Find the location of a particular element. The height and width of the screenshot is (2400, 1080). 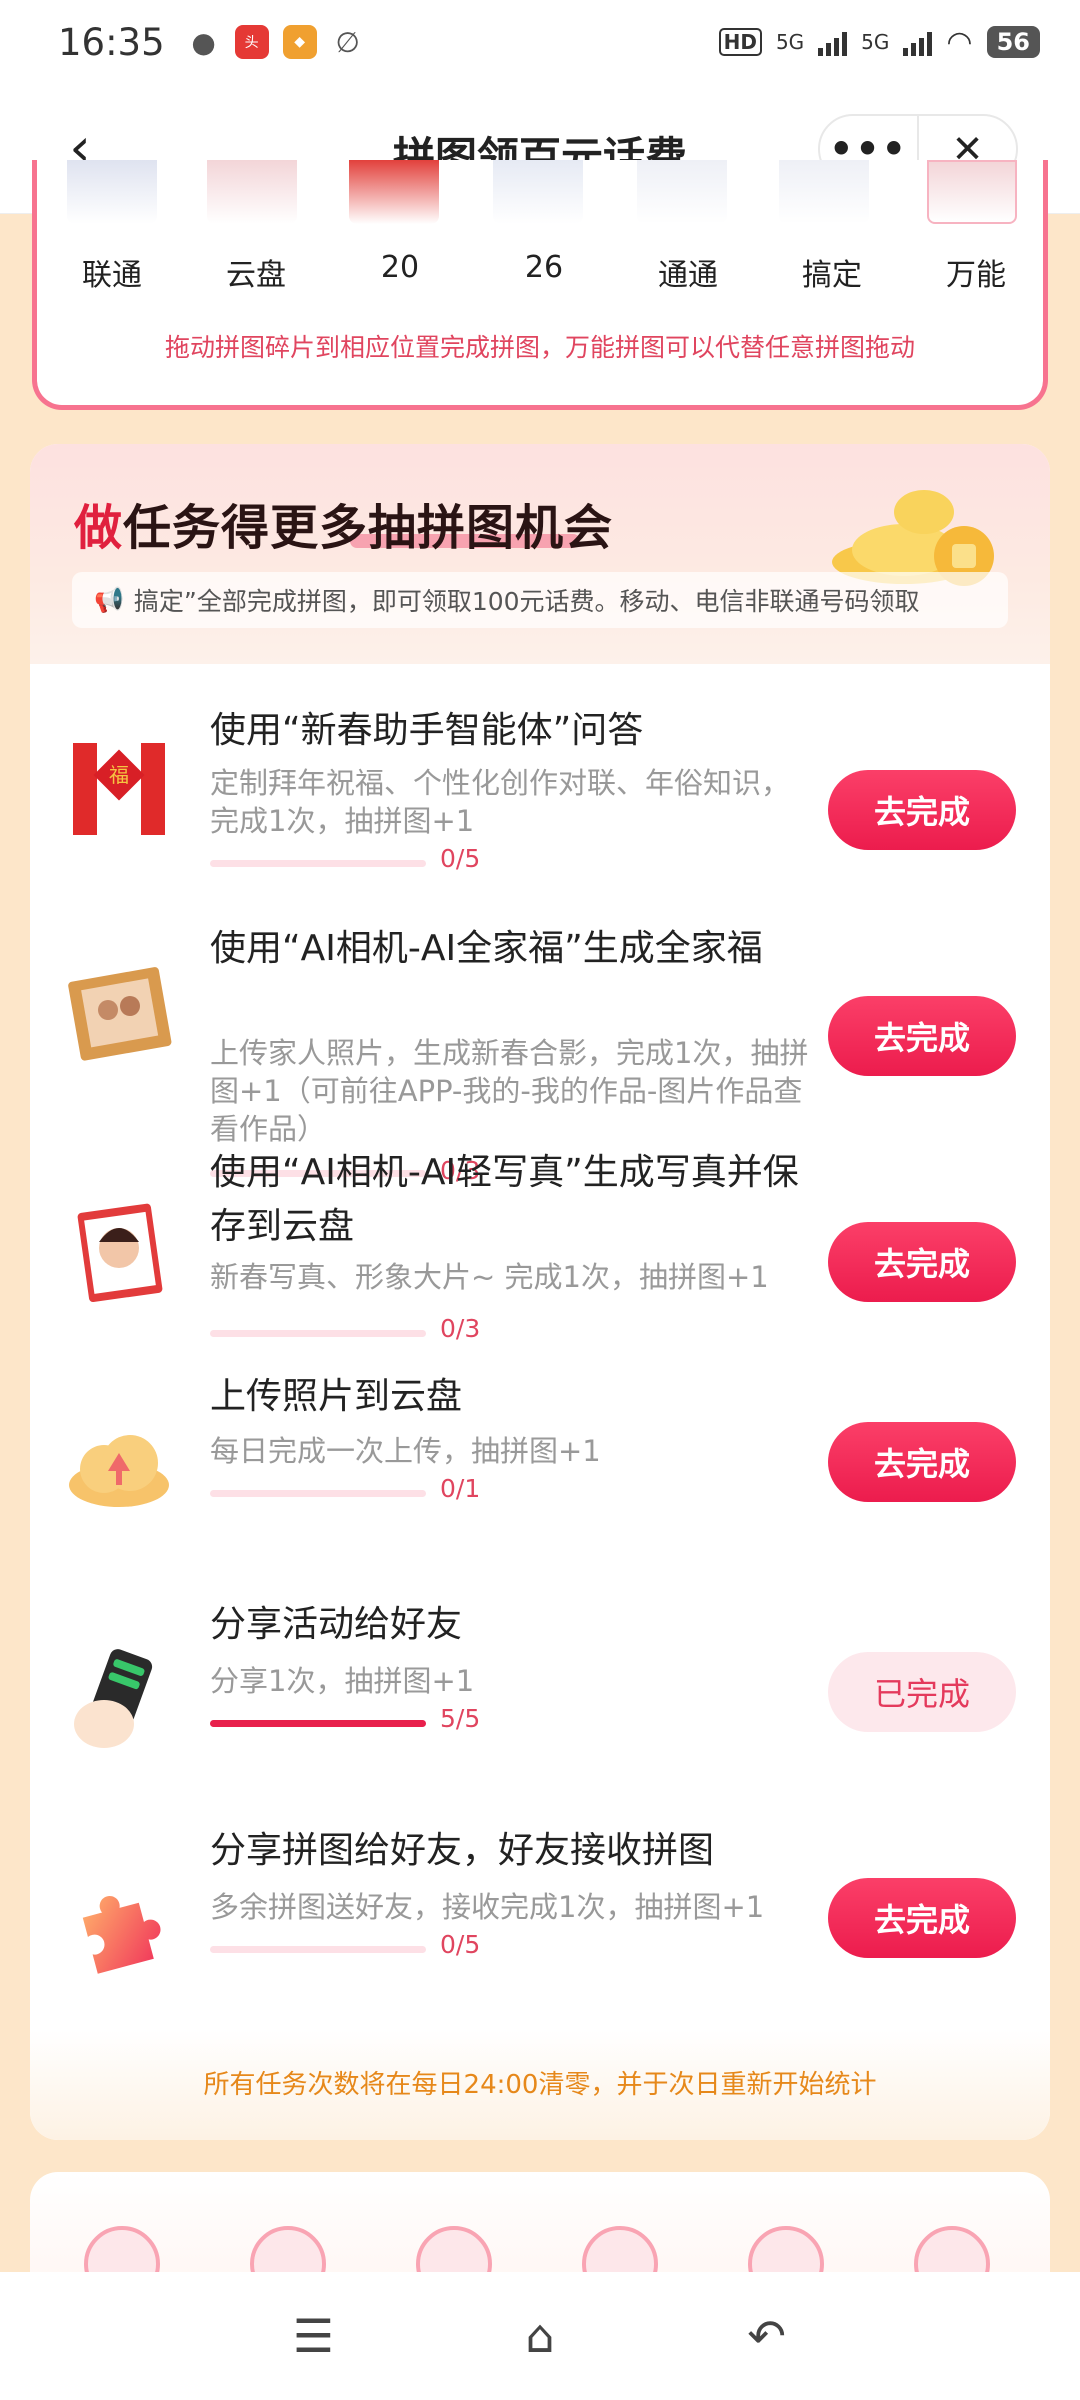

shop-app-icon: ◆ is located at coordinates (299, 42).